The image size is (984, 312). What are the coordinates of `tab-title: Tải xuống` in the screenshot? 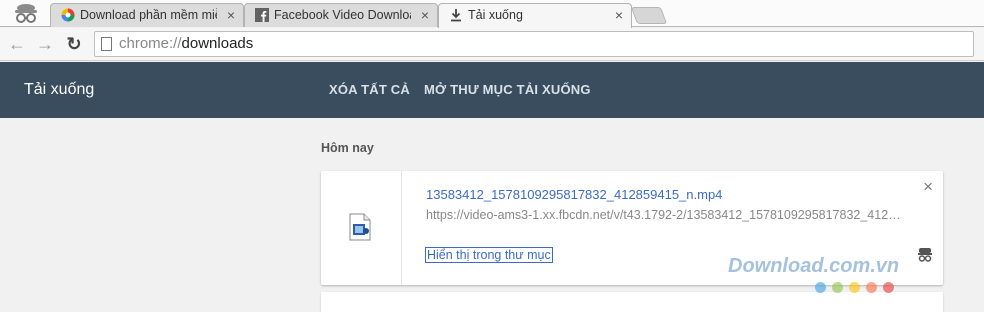 It's located at (495, 15).